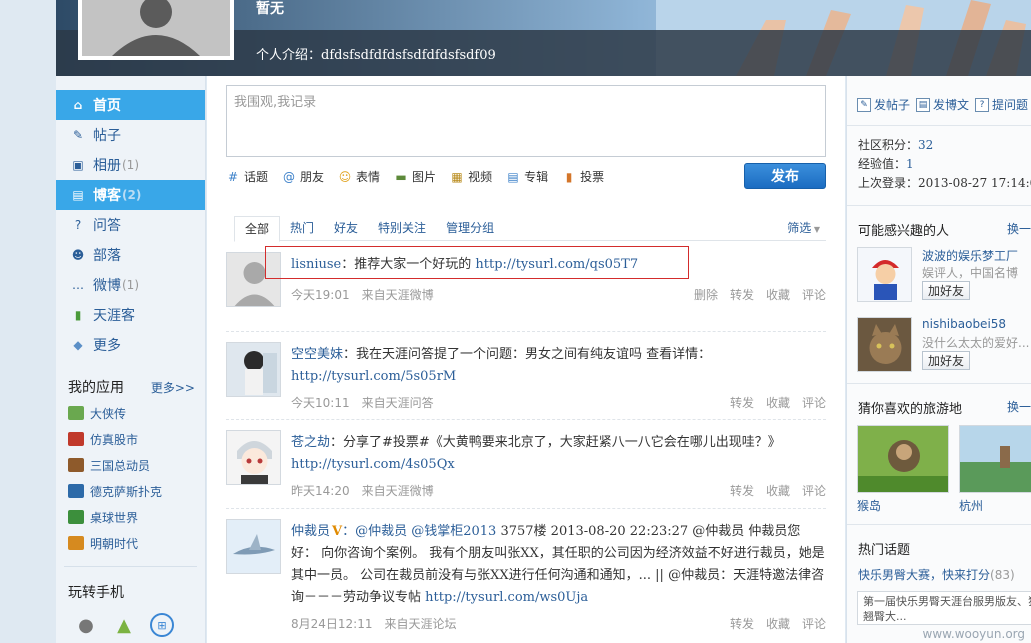 The width and height of the screenshot is (1031, 643). What do you see at coordinates (310, 531) in the screenshot?
I see `feed-username: 仲裁员` at bounding box center [310, 531].